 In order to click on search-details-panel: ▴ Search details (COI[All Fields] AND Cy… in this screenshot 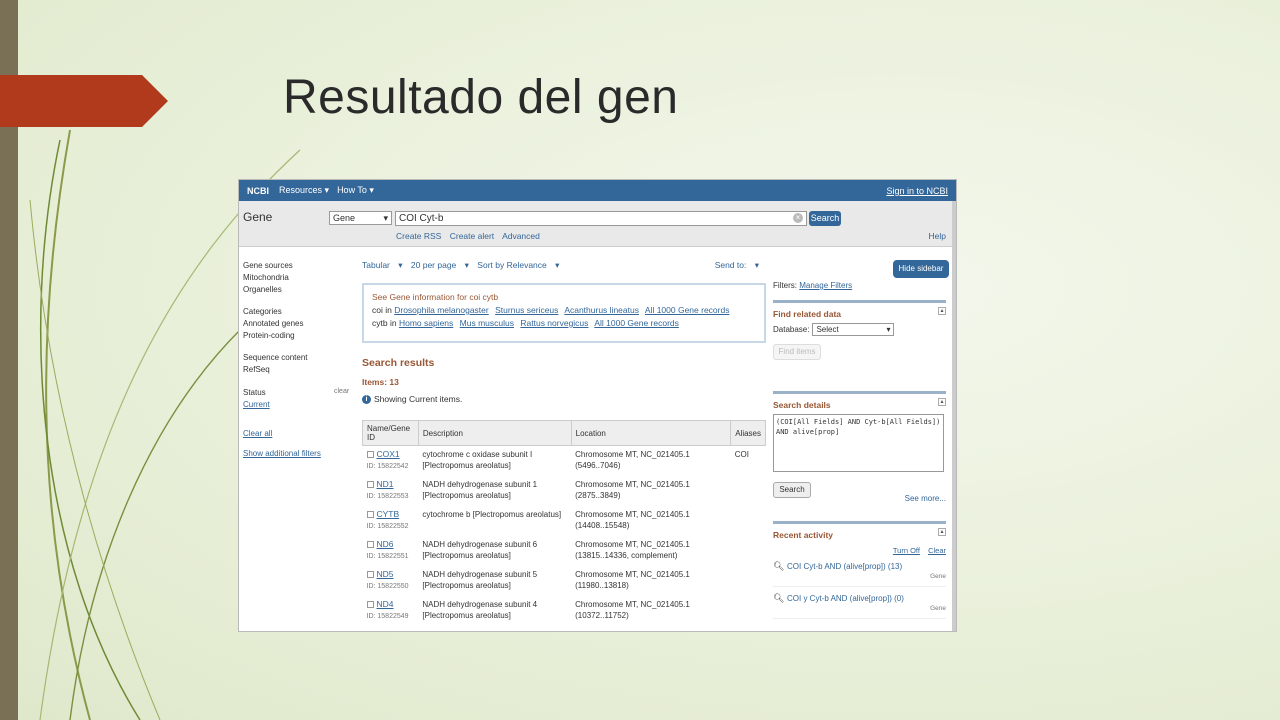, I will do `click(859, 447)`.